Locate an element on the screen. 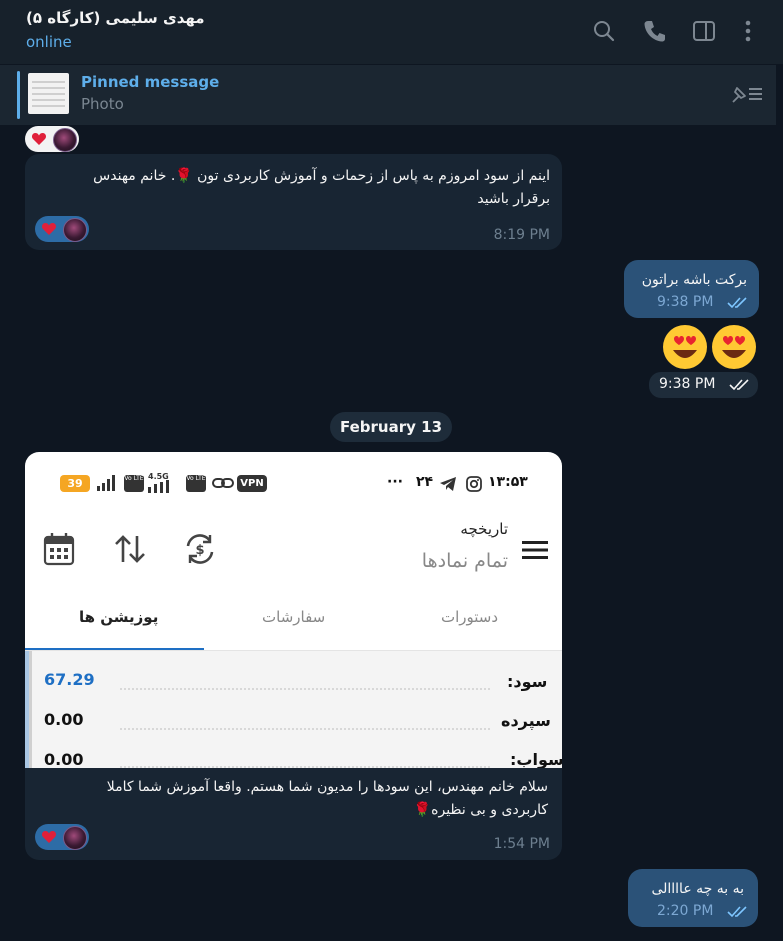 The image size is (783, 941). message-text: به به چه عاااالی is located at coordinates (697, 889).